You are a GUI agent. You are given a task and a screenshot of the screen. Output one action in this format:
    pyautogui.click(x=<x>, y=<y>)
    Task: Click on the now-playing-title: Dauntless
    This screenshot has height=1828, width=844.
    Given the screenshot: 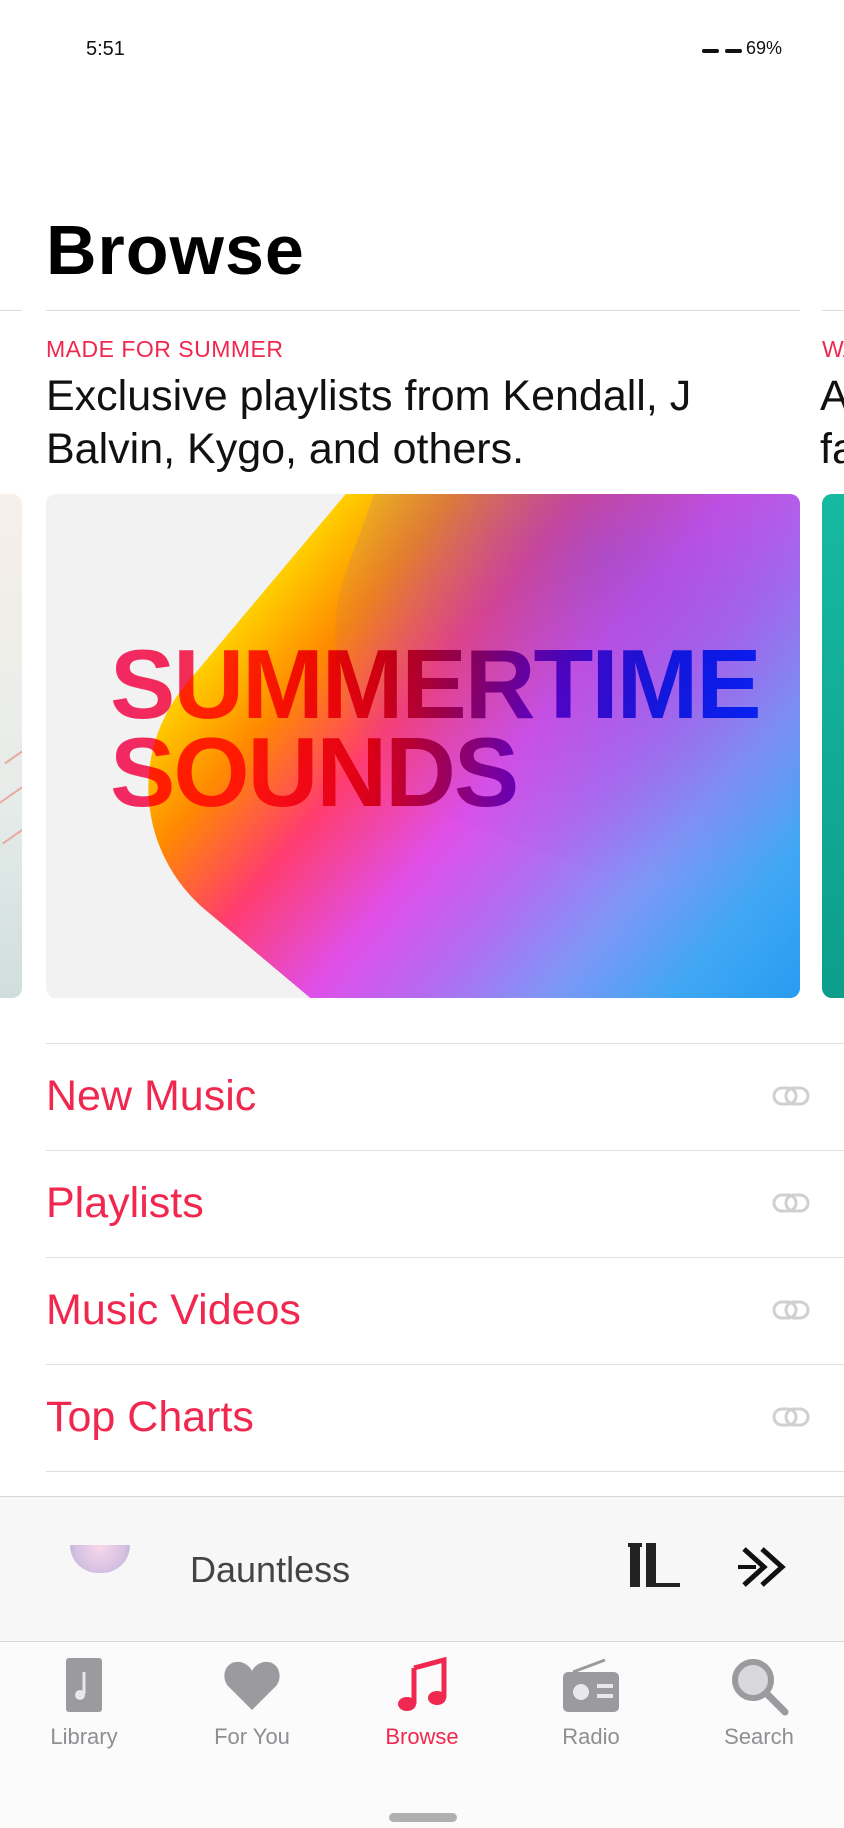 What is the action you would take?
    pyautogui.click(x=270, y=1570)
    